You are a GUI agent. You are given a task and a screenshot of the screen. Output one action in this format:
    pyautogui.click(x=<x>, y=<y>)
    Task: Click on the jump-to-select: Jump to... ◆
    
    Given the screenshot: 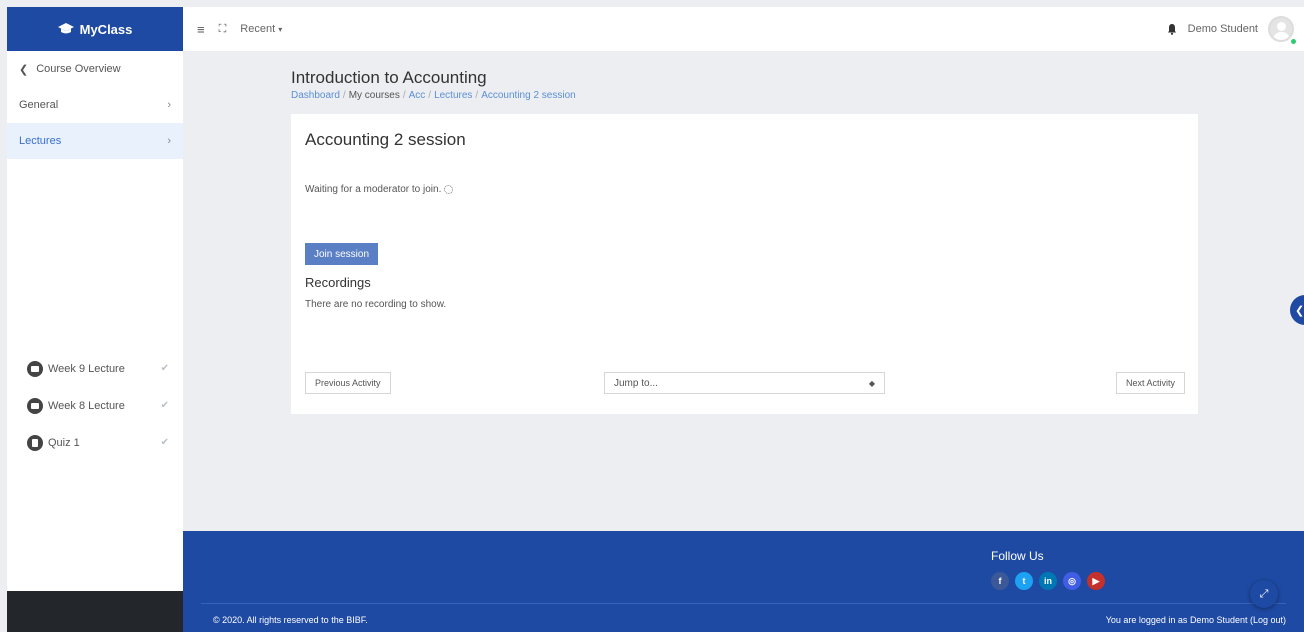 What is the action you would take?
    pyautogui.click(x=744, y=383)
    